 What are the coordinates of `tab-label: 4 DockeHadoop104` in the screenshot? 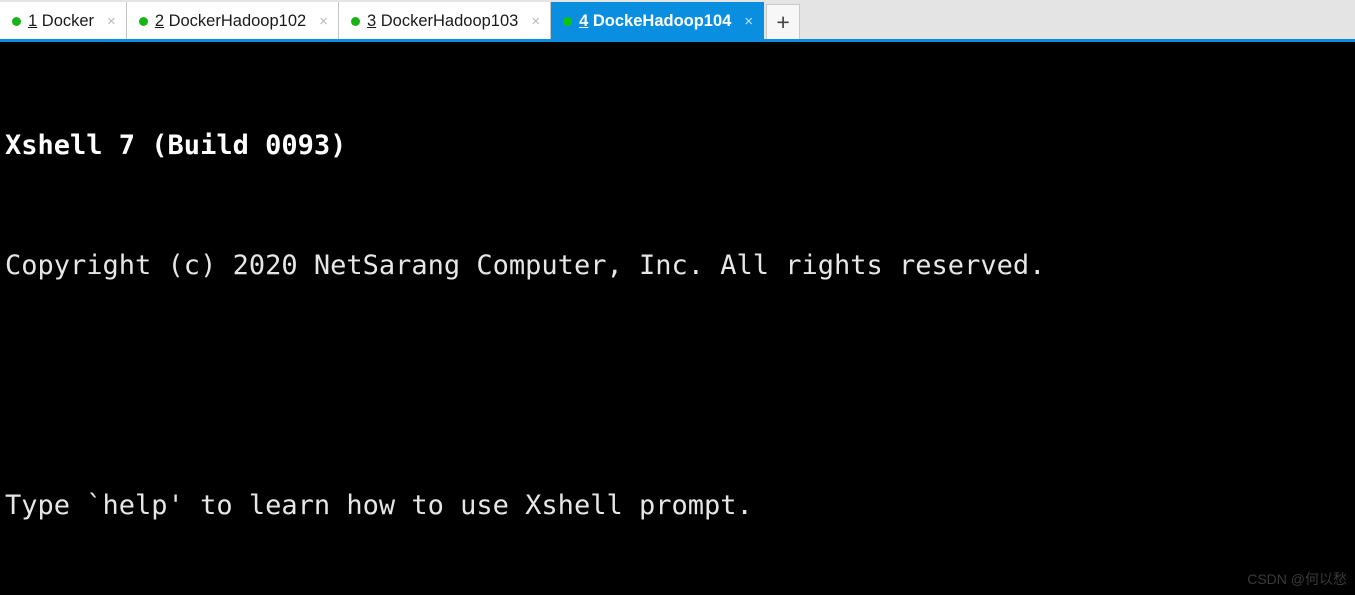 It's located at (655, 21).